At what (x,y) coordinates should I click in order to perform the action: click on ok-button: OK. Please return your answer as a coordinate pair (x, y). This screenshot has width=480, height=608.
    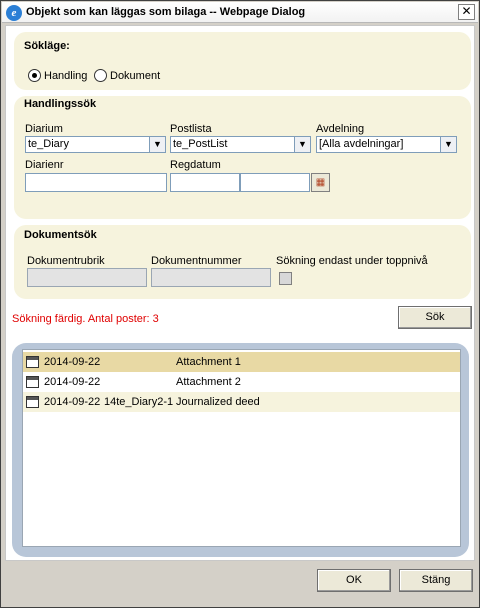
    Looking at the image, I should click on (354, 580).